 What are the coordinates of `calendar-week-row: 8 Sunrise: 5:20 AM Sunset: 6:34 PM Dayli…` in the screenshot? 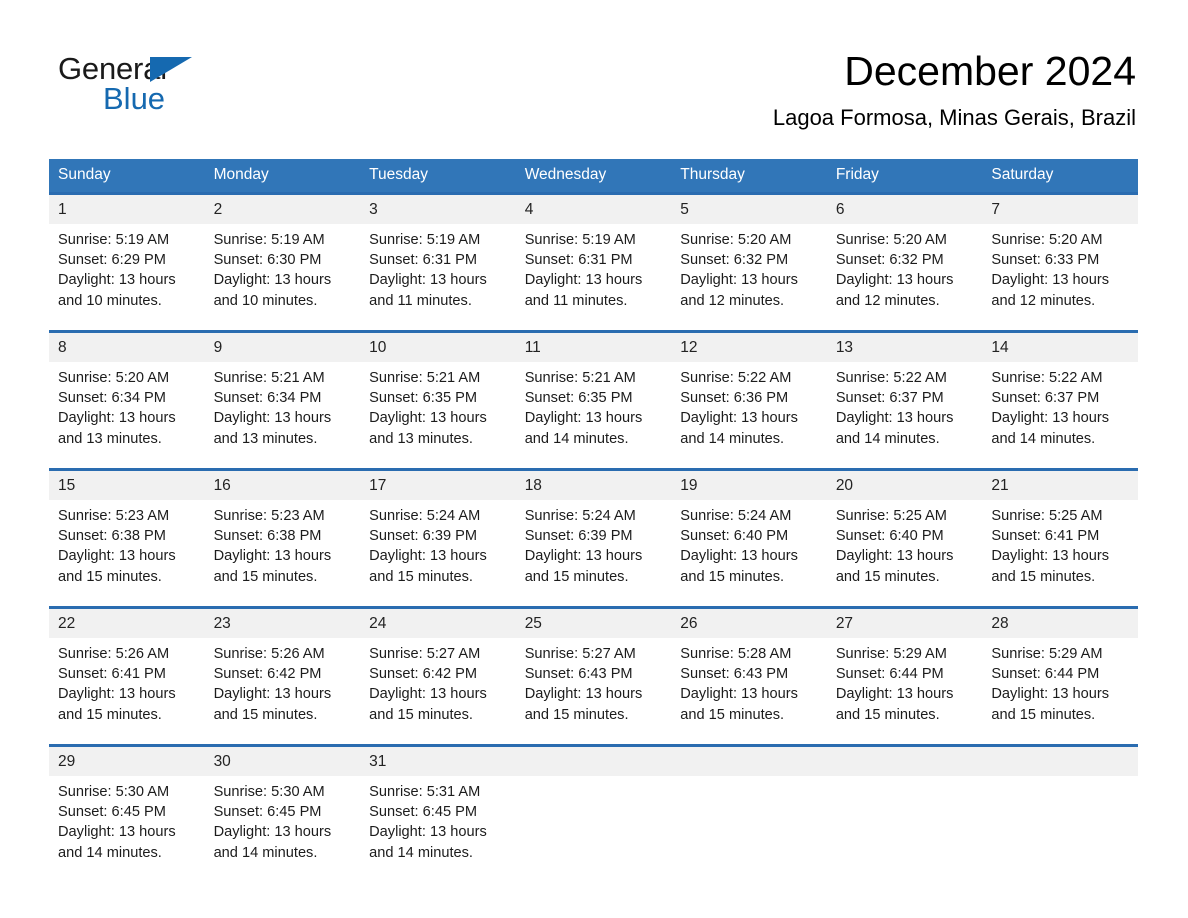 It's located at (593, 400).